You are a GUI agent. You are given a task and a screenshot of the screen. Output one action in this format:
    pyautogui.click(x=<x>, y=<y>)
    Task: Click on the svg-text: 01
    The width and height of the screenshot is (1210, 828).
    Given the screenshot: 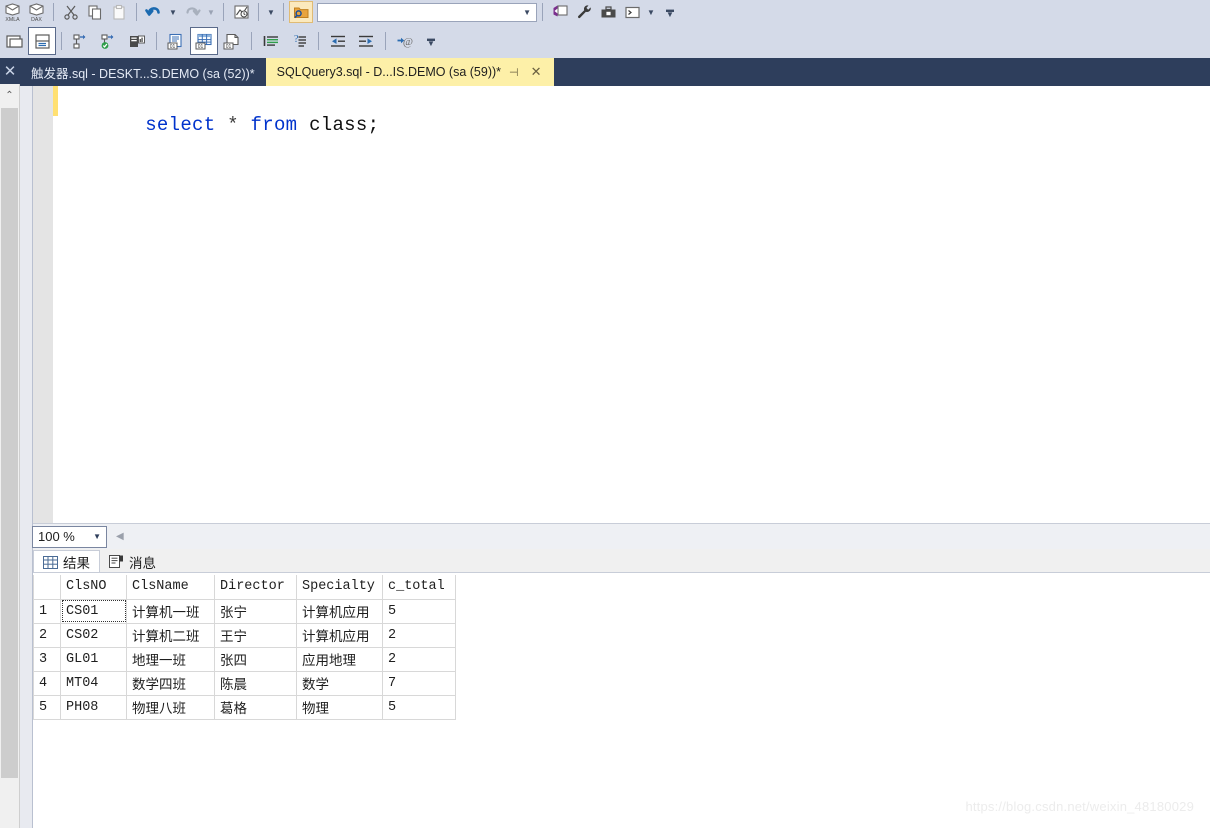 What is the action you would take?
    pyautogui.click(x=228, y=47)
    